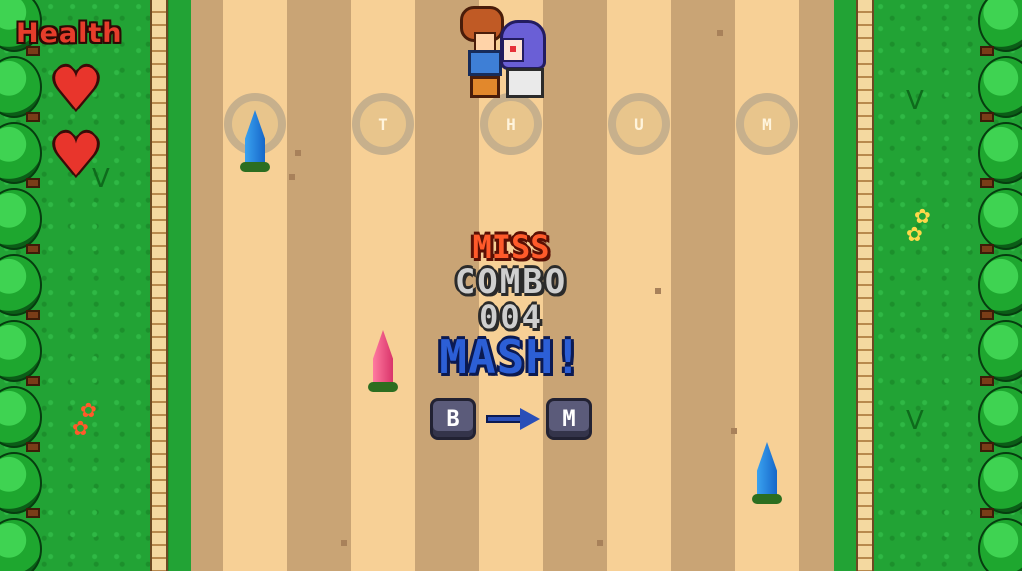 The width and height of the screenshot is (1022, 571). I want to click on target-ring-4: U, so click(639, 124).